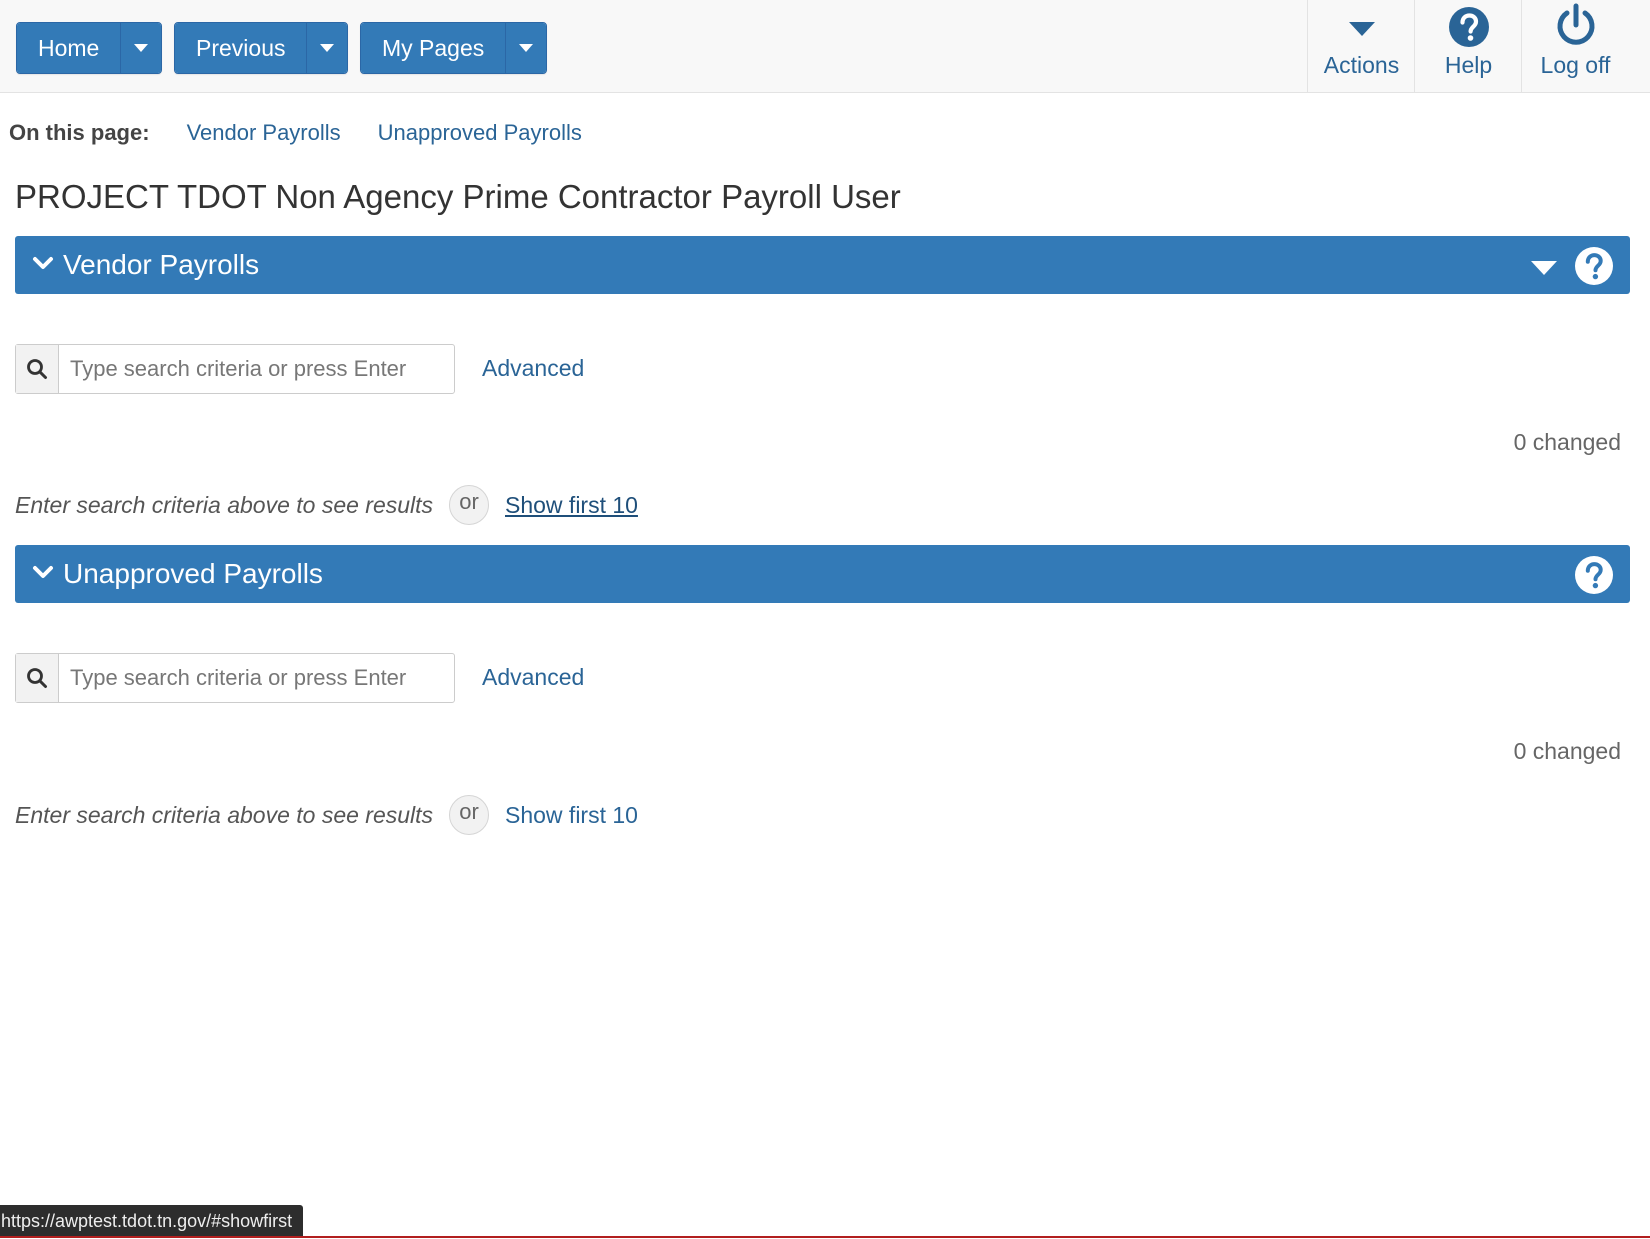  What do you see at coordinates (1361, 46) in the screenshot?
I see `actions-menu-button: Actions` at bounding box center [1361, 46].